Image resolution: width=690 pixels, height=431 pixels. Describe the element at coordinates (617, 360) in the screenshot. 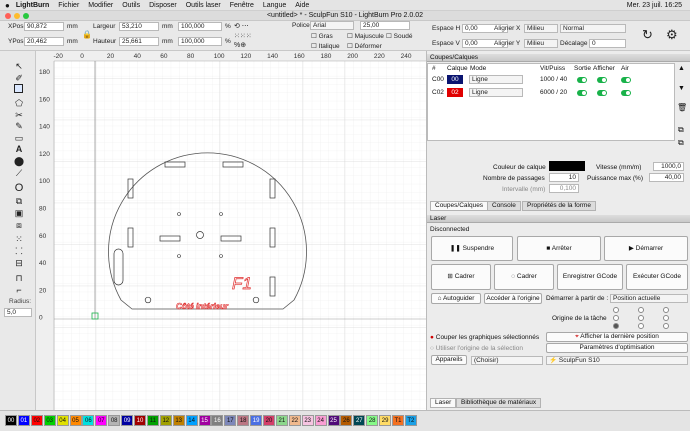

I see `device-select: ⚡ SculpFun S10` at that location.